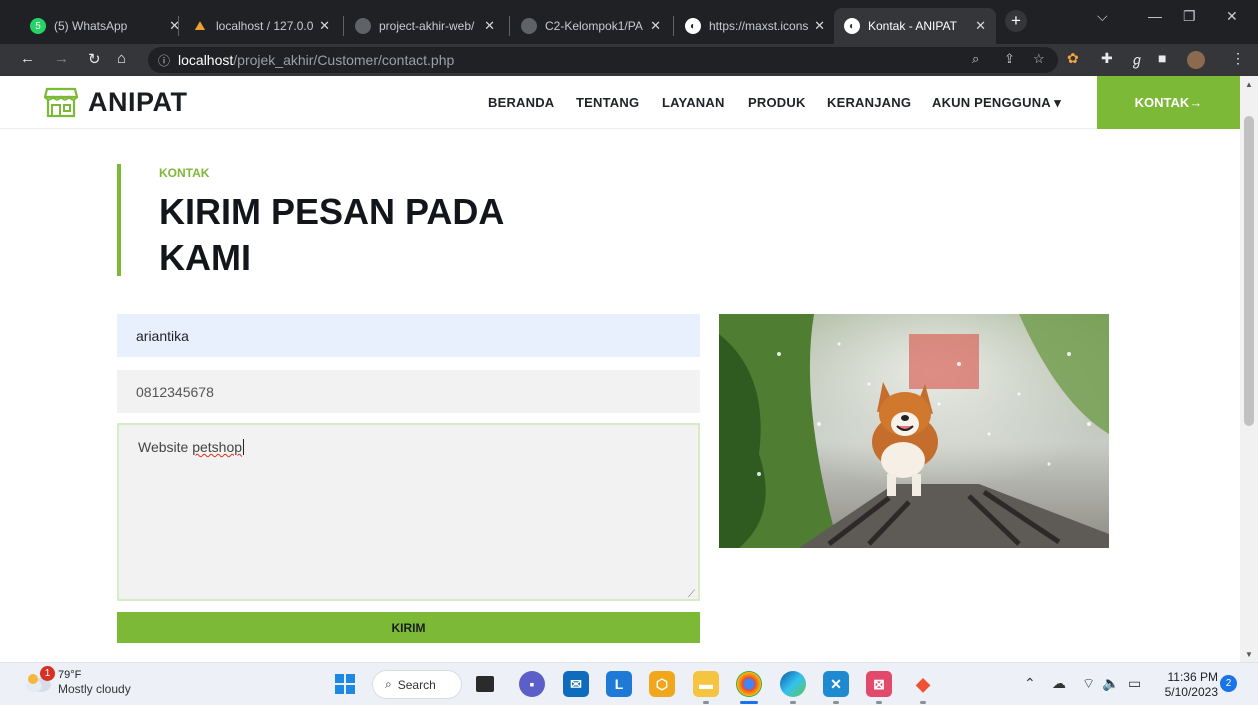 The image size is (1258, 705). I want to click on more-menu-icon: ⋮, so click(1238, 58).